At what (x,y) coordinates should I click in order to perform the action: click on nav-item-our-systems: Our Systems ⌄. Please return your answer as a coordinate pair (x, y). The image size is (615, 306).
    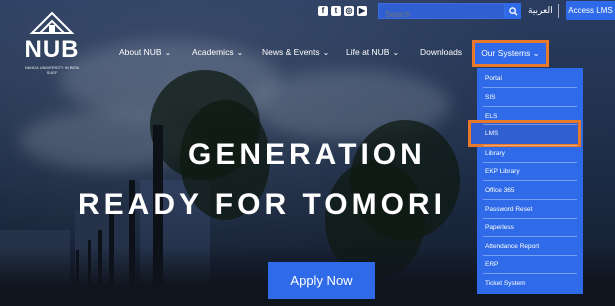
    Looking at the image, I should click on (510, 53).